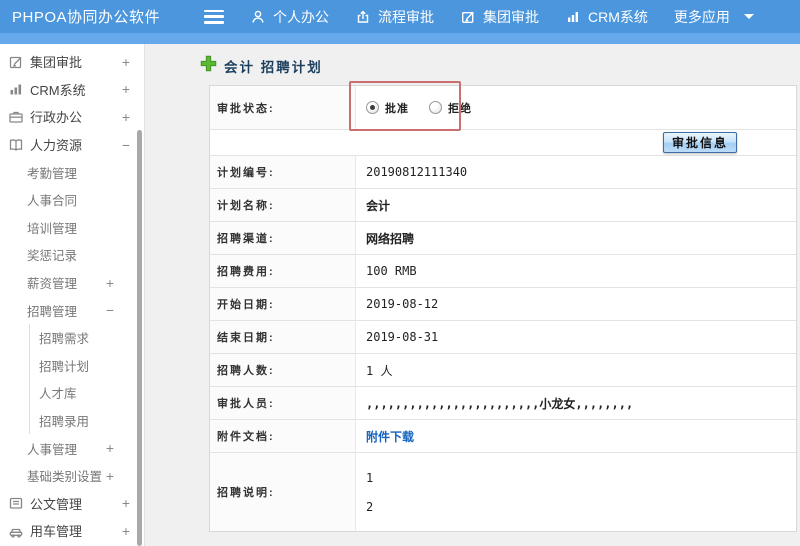 The width and height of the screenshot is (800, 546). What do you see at coordinates (283, 436) in the screenshot?
I see `row-label: 附件文档:` at bounding box center [283, 436].